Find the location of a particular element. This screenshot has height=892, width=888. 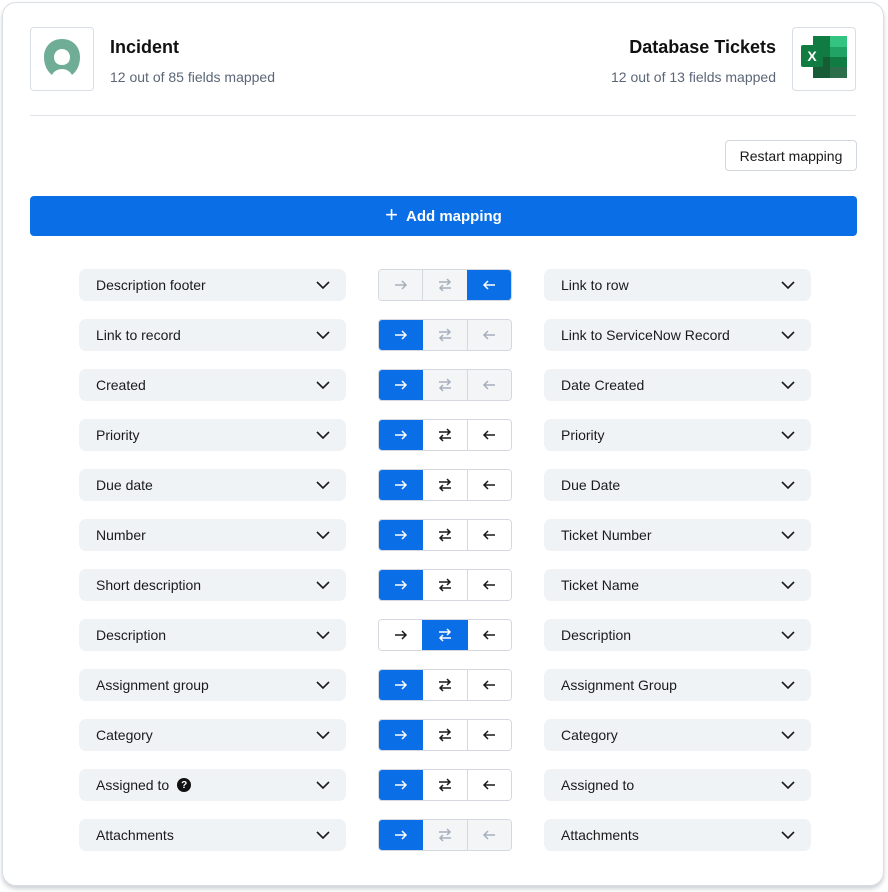

target-field-select: Link to row is located at coordinates (677, 285).